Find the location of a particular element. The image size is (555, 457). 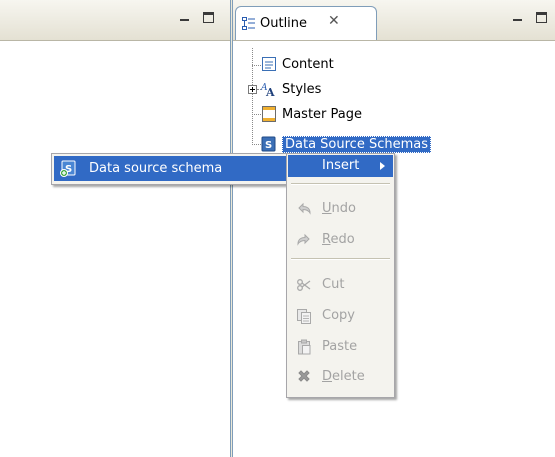

tree-item-label: Master Page is located at coordinates (322, 114).